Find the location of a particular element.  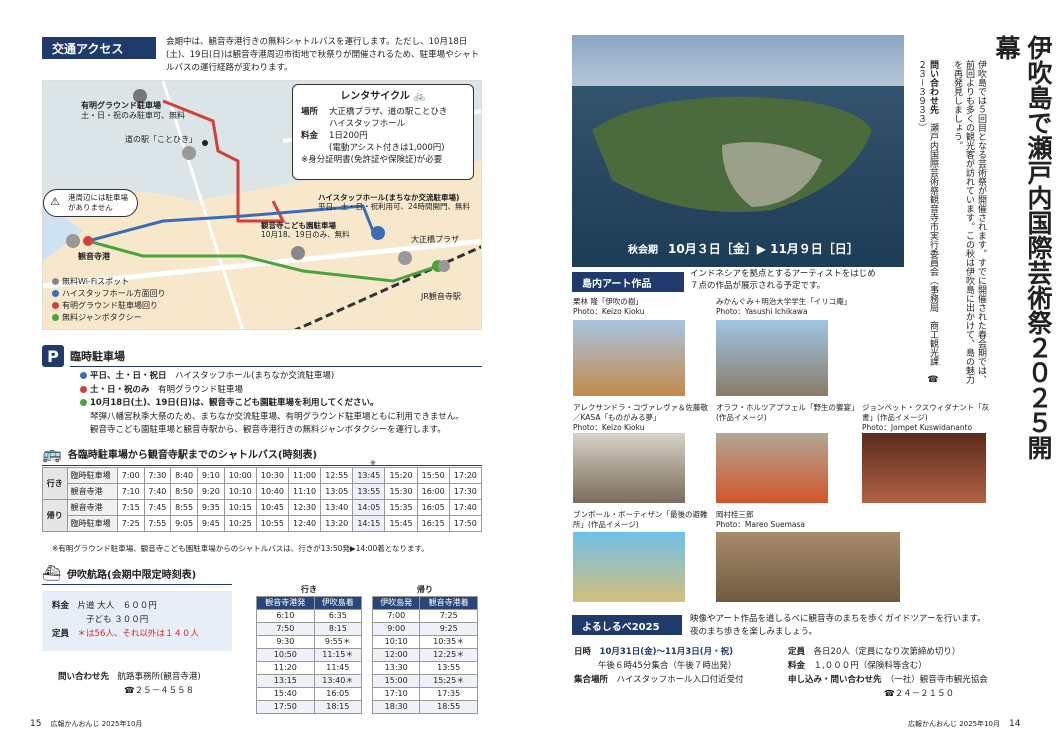

time-cell: 10:55 is located at coordinates (272, 523).